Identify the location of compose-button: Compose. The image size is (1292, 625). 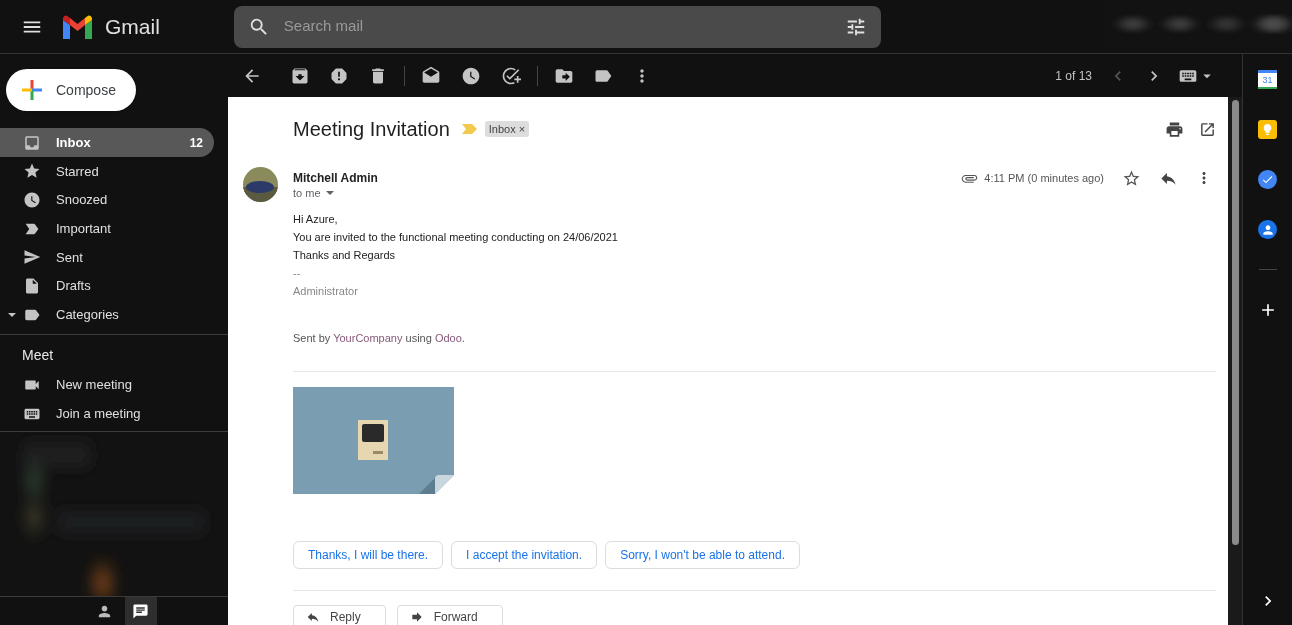
(71, 90).